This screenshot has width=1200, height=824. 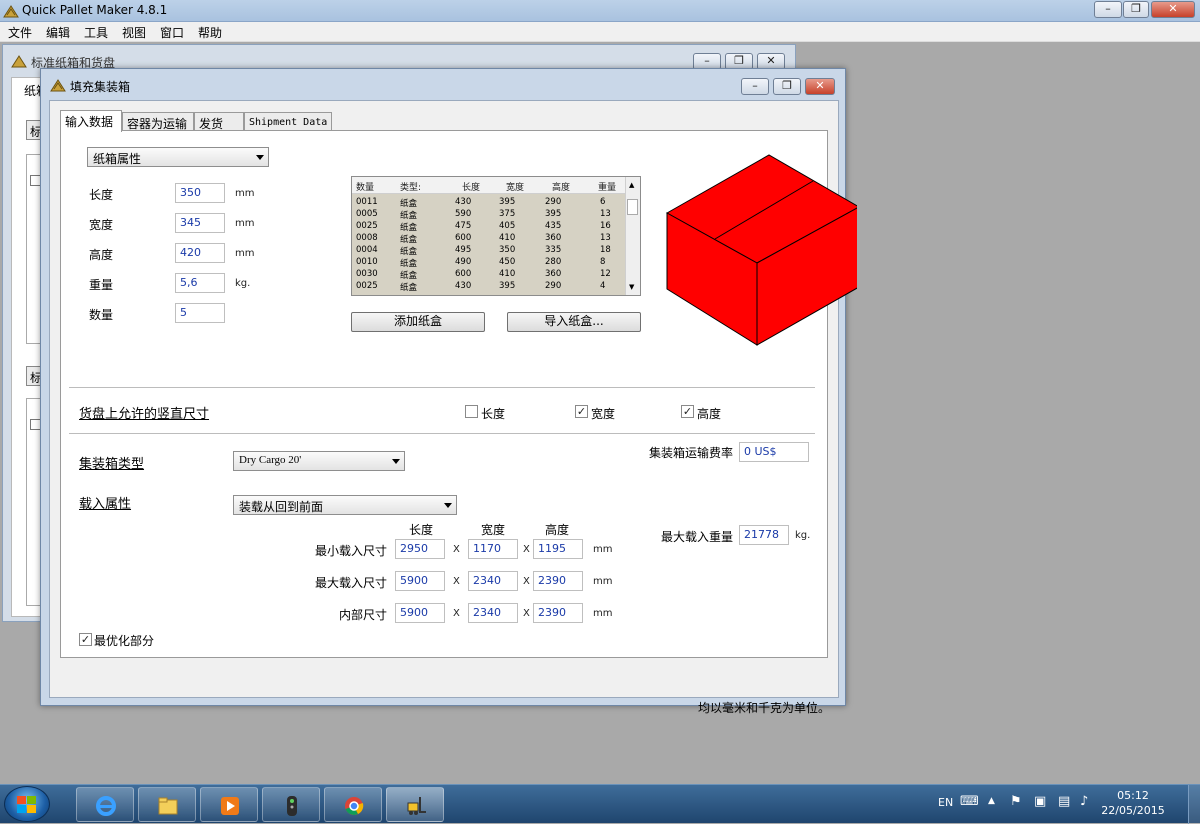 I want to click on min-load-width-input: 1170, so click(x=493, y=549).